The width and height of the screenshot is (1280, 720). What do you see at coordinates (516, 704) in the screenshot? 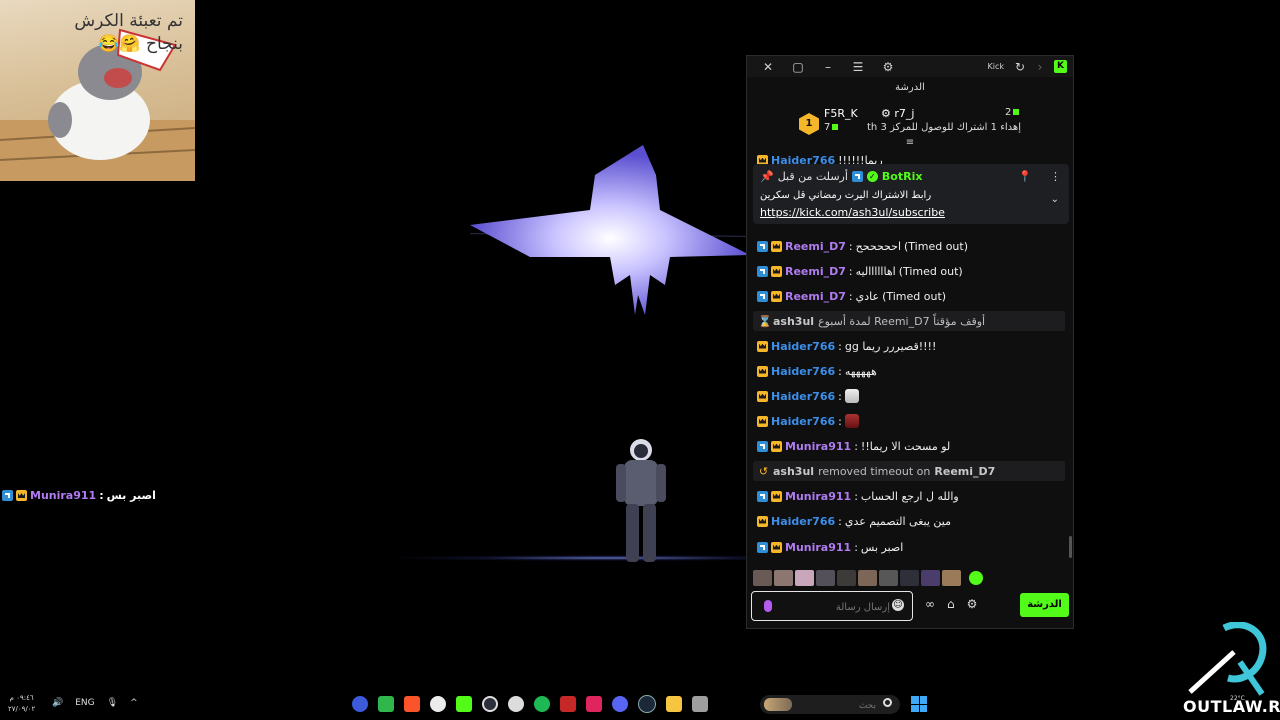
I see `steam-settings-icon` at bounding box center [516, 704].